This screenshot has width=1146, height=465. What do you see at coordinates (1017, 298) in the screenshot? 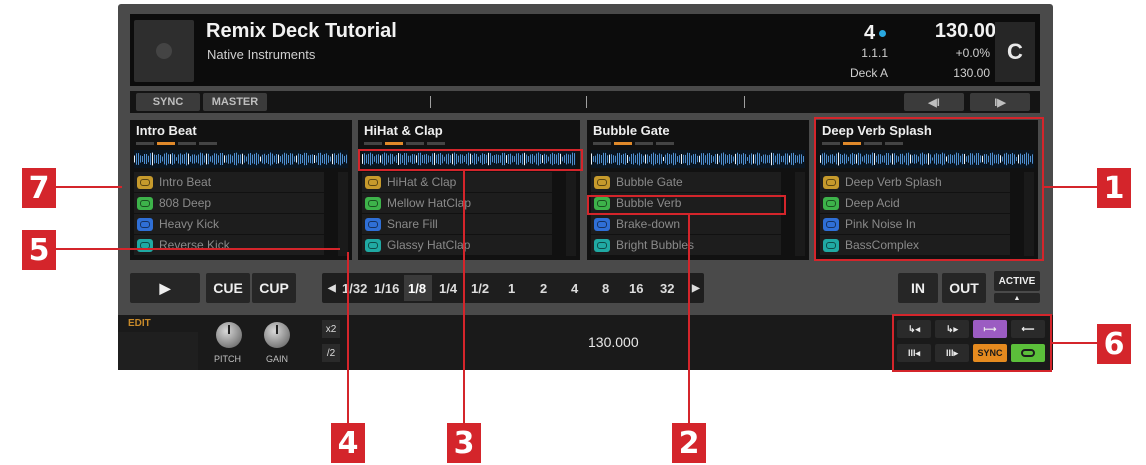
I see `collapse-icon: ▲` at bounding box center [1017, 298].